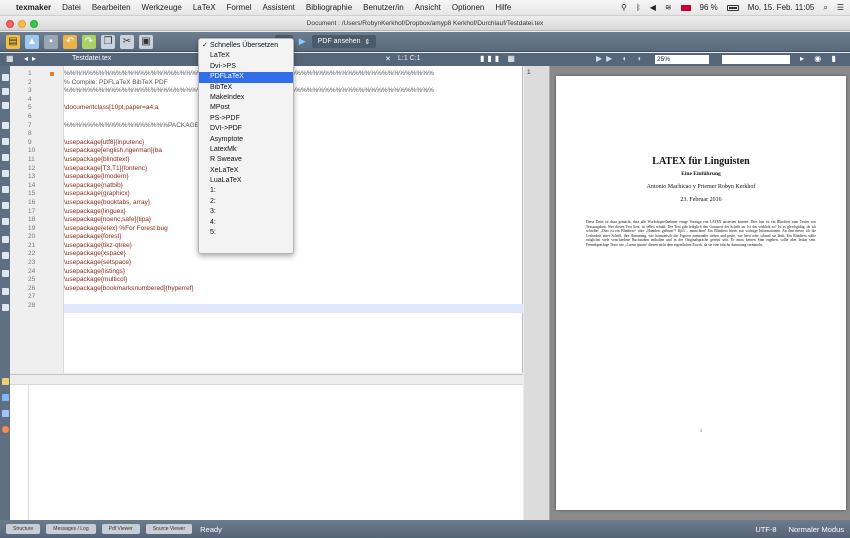  I want to click on document-list-icon: ▦, so click(10, 58).